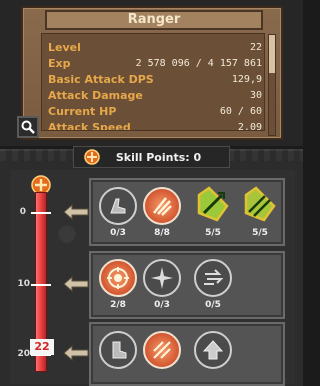  I want to click on skill-button-shuriken, so click(162, 278).